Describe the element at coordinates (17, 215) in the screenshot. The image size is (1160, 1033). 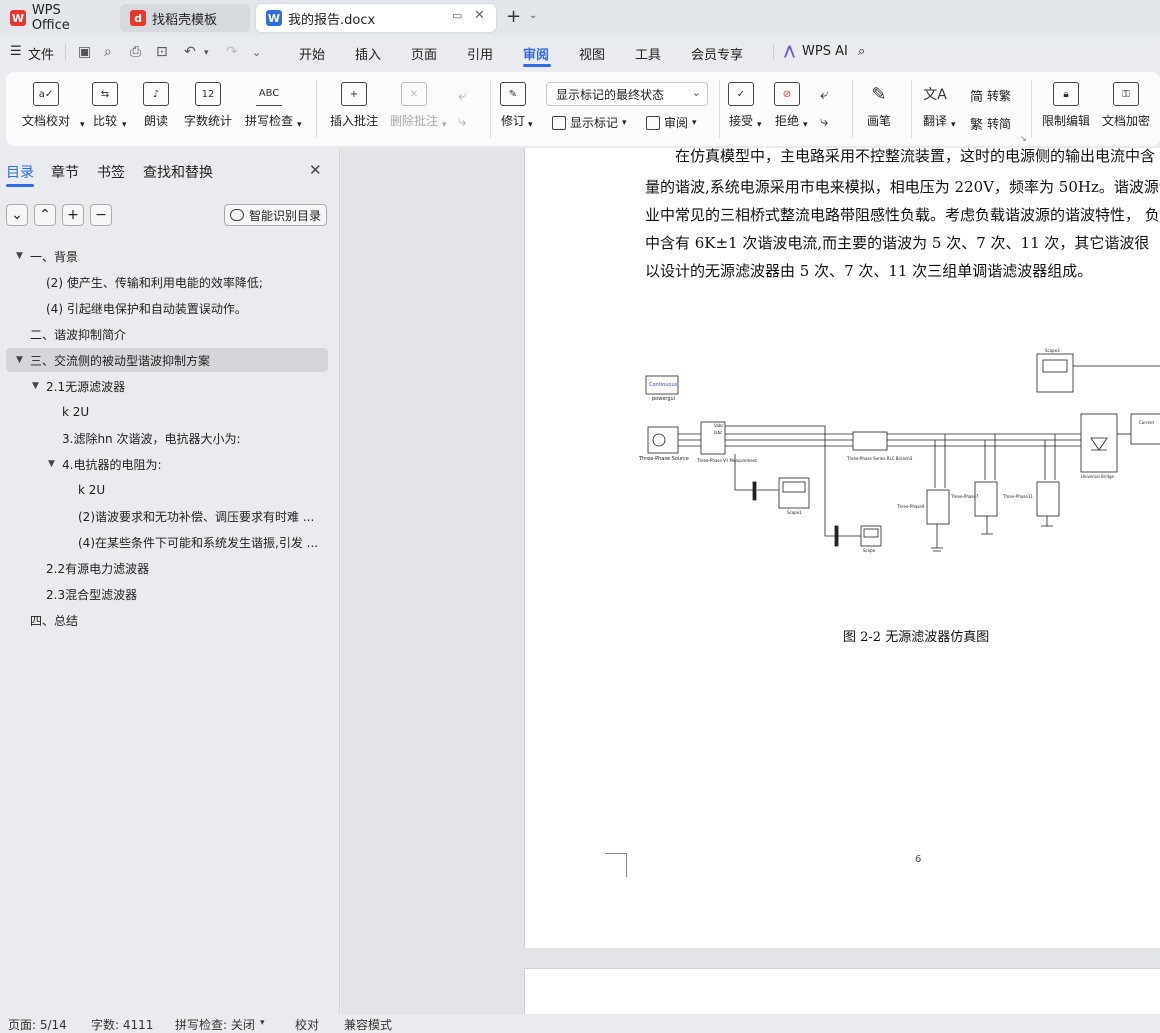
I see `collapse-down-icon: ⌄` at that location.